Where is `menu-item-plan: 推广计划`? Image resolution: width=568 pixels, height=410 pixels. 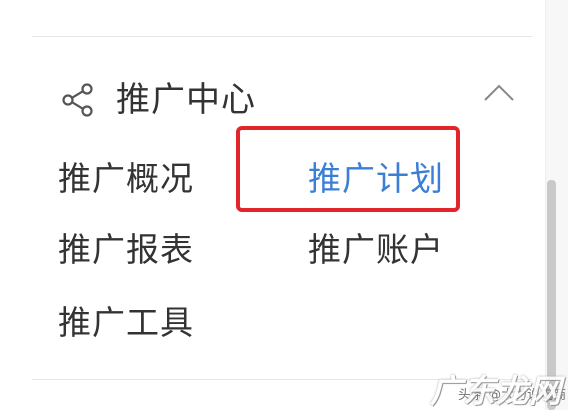
menu-item-plan: 推广计划 is located at coordinates (376, 178).